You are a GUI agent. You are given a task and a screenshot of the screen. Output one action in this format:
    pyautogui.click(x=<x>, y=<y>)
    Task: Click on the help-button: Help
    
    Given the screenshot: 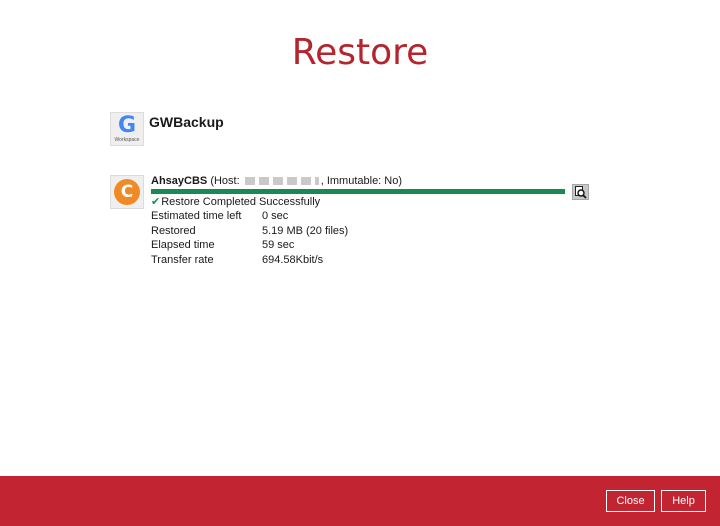 What is the action you would take?
    pyautogui.click(x=683, y=501)
    